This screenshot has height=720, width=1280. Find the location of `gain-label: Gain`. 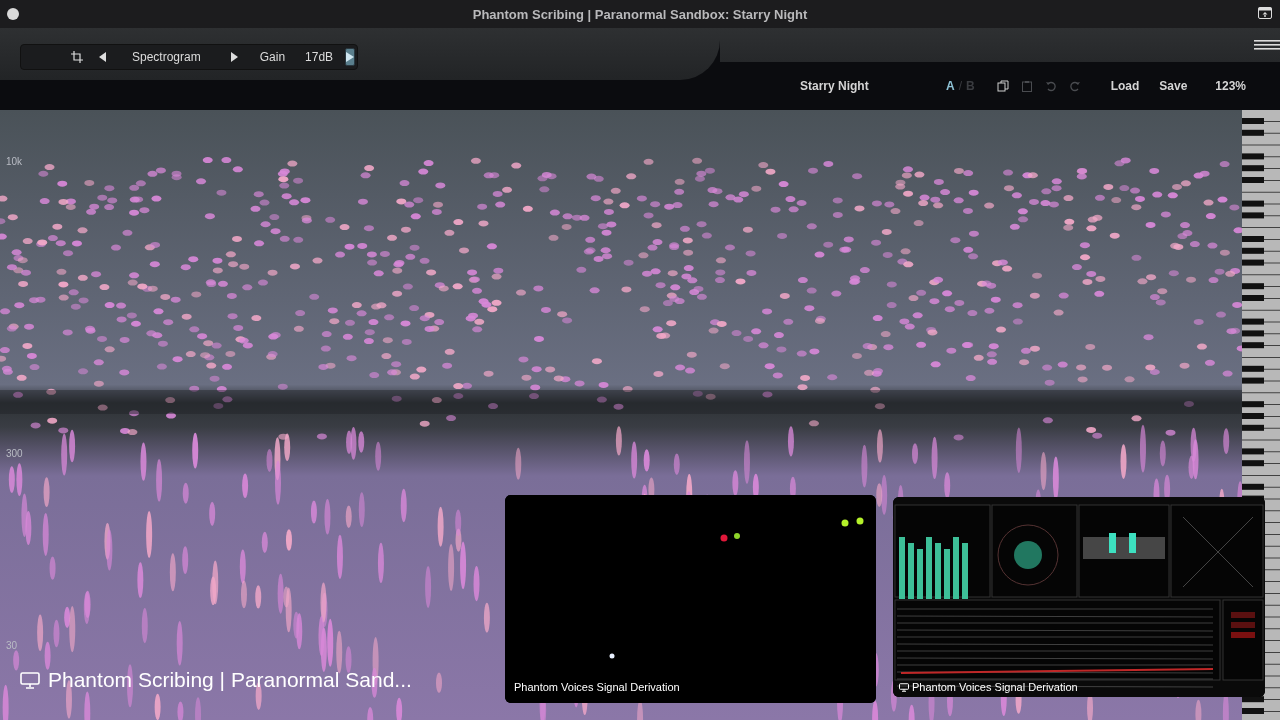

gain-label: Gain is located at coordinates (272, 57).